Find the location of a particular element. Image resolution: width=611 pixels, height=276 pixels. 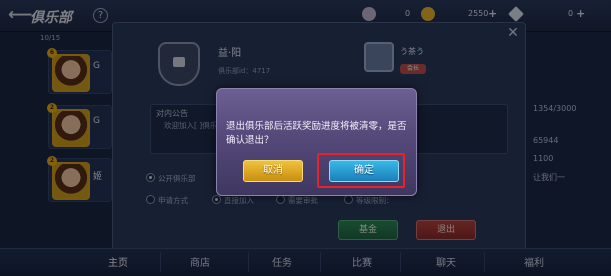

highlight-box is located at coordinates (361, 170).